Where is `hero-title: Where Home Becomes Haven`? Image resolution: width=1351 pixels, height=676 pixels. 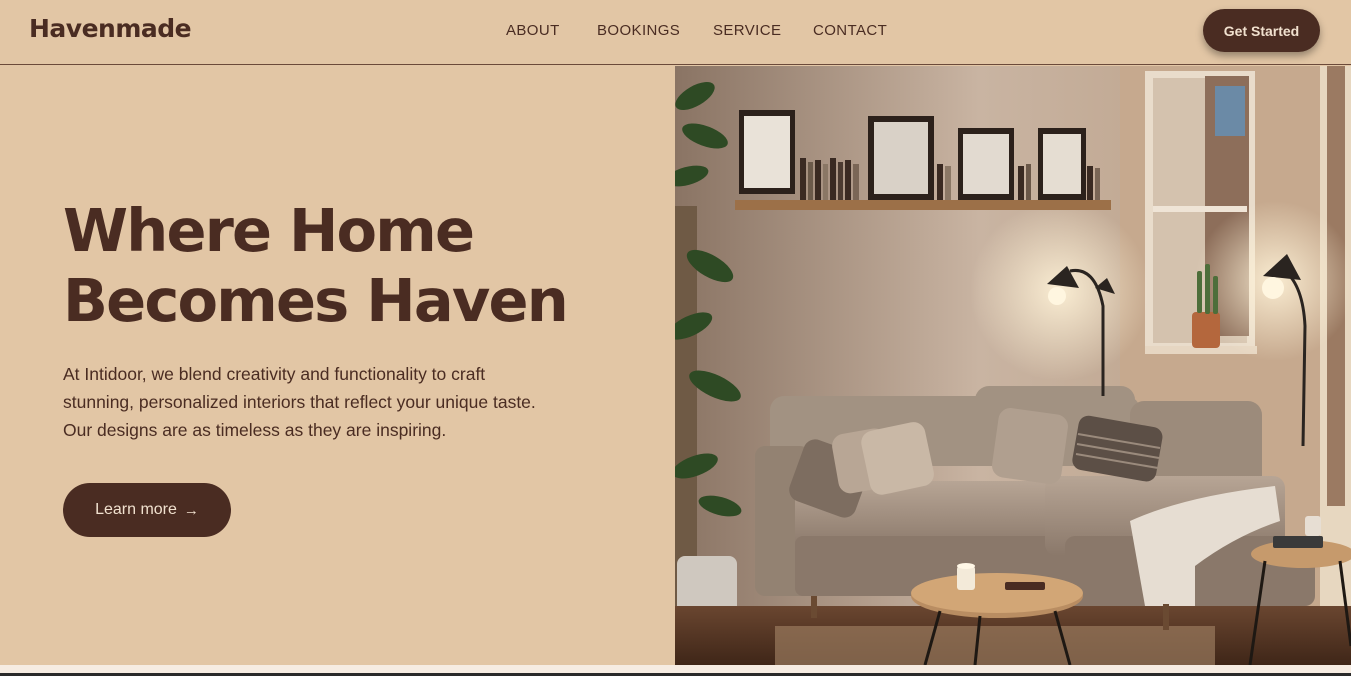
hero-title: Where Home Becomes Haven is located at coordinates (363, 266).